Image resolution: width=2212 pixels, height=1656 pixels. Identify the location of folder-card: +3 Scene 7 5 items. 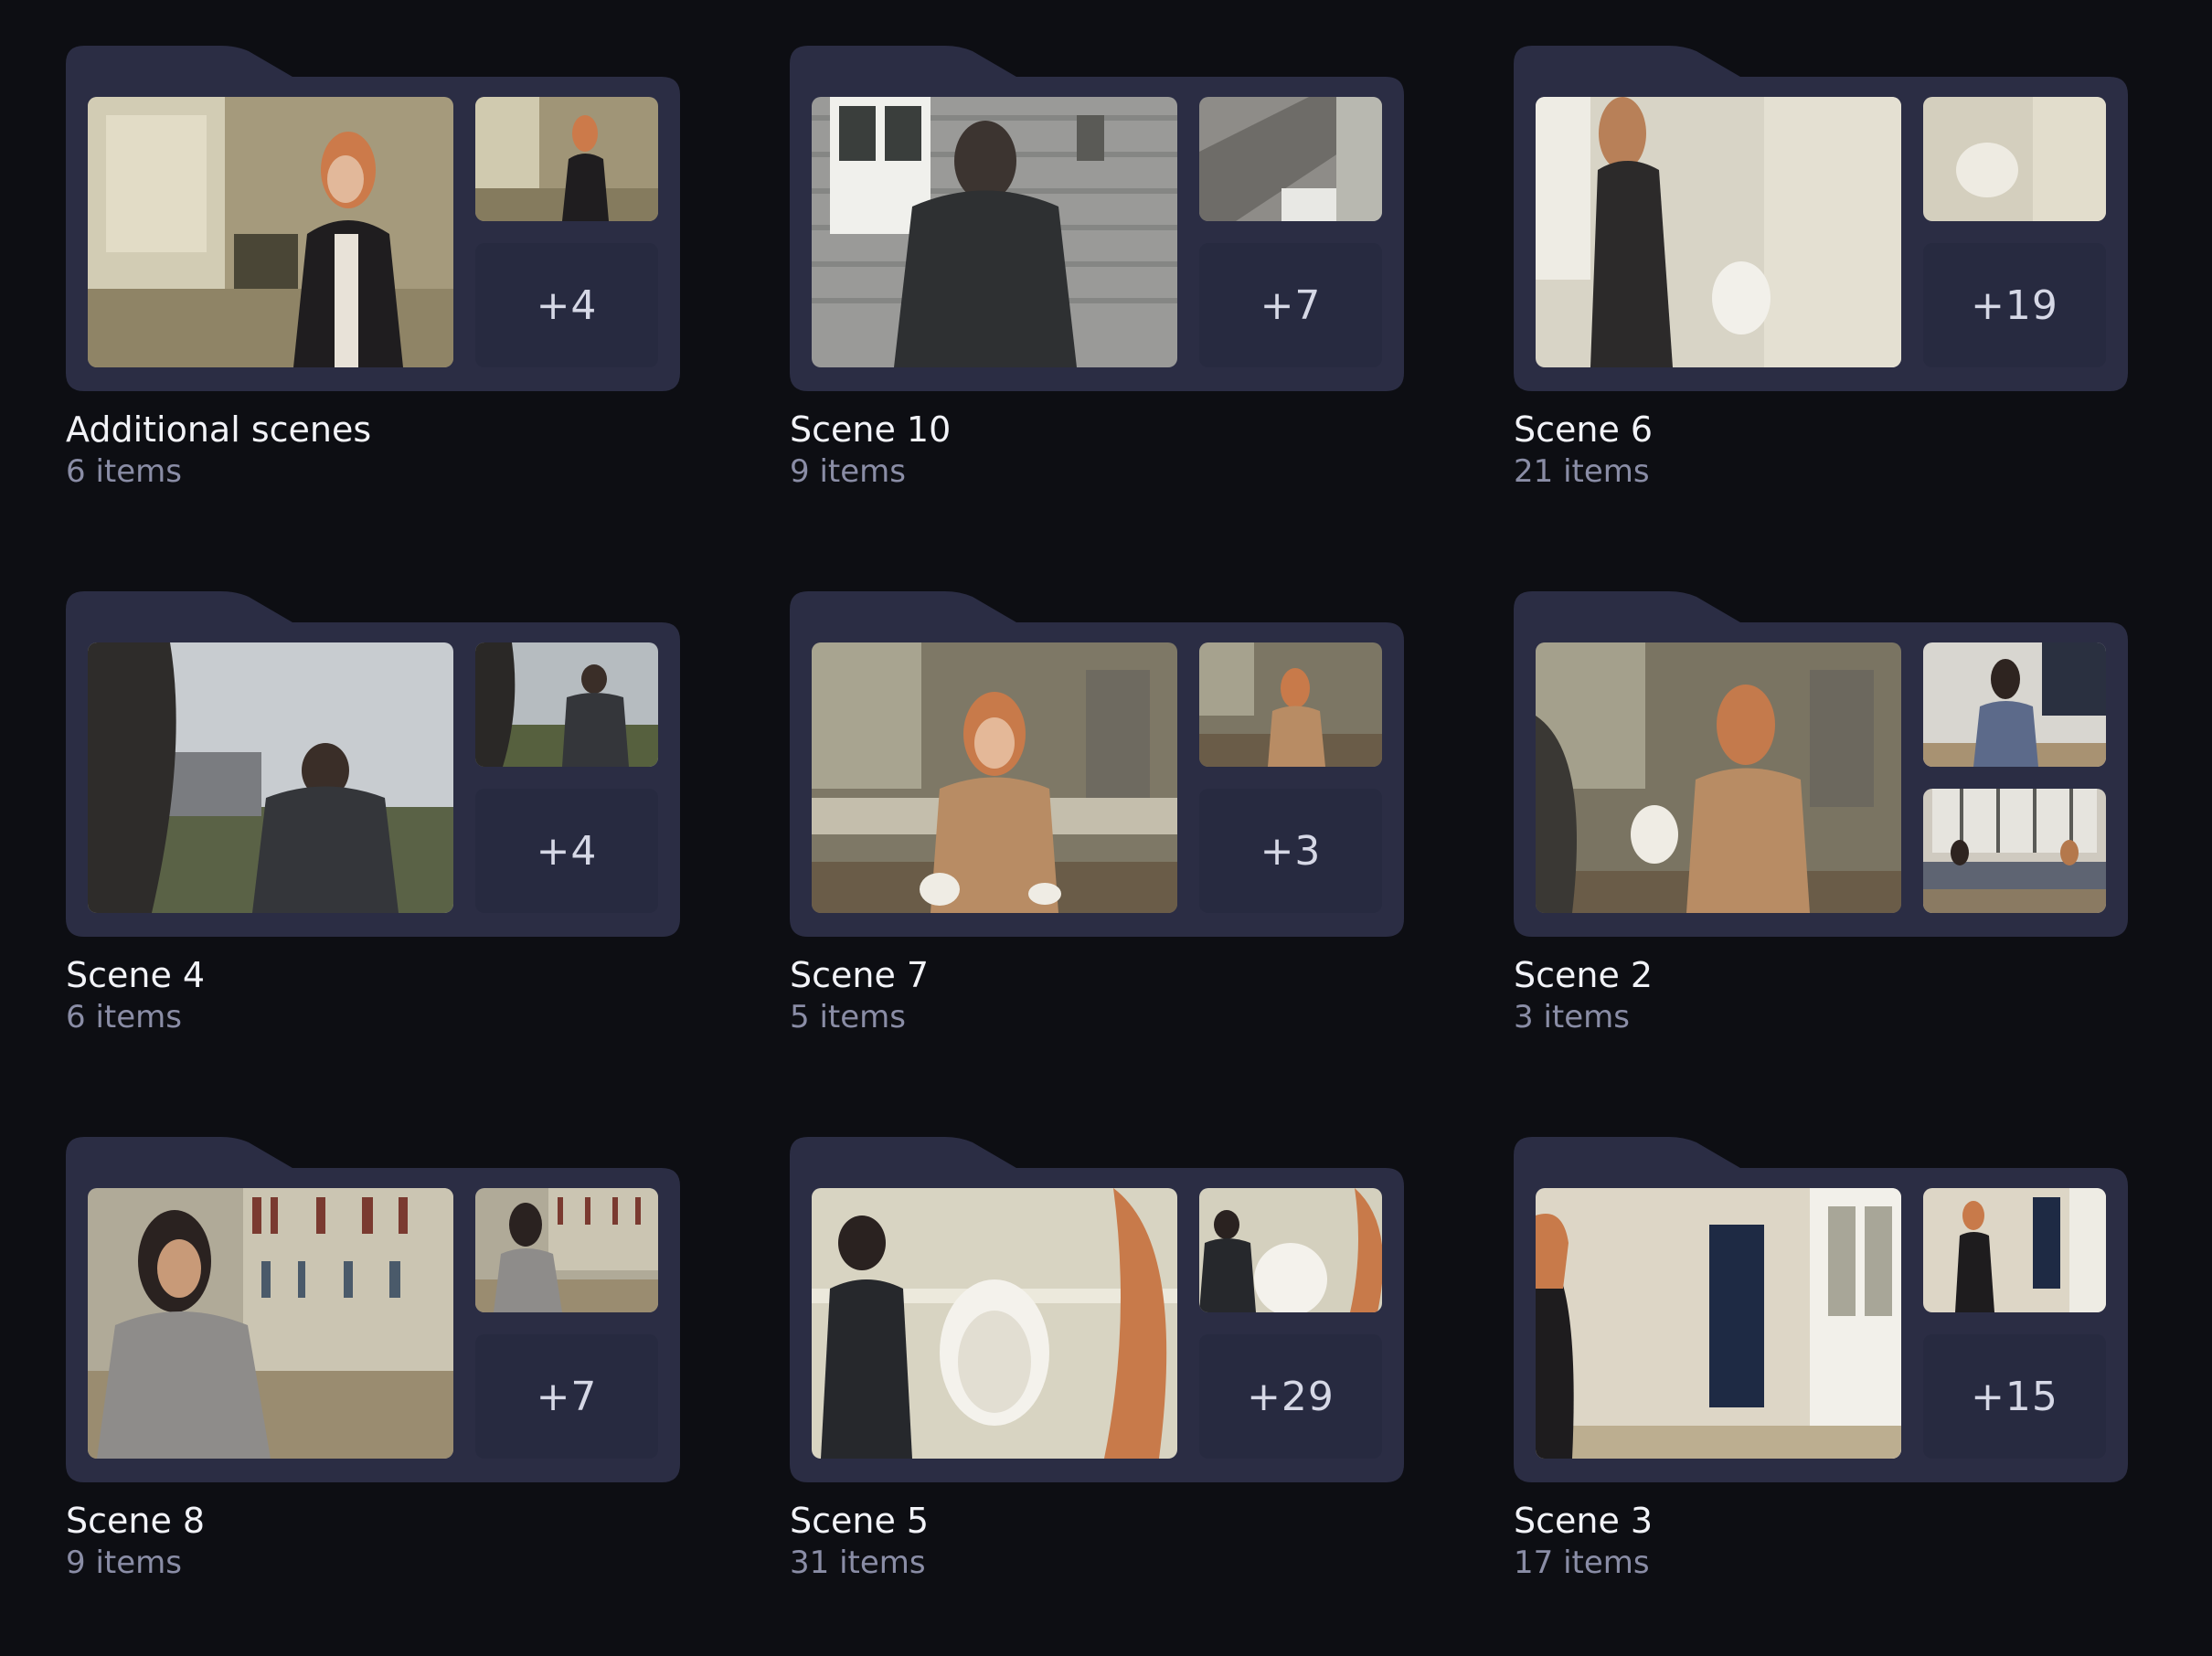
(1097, 850).